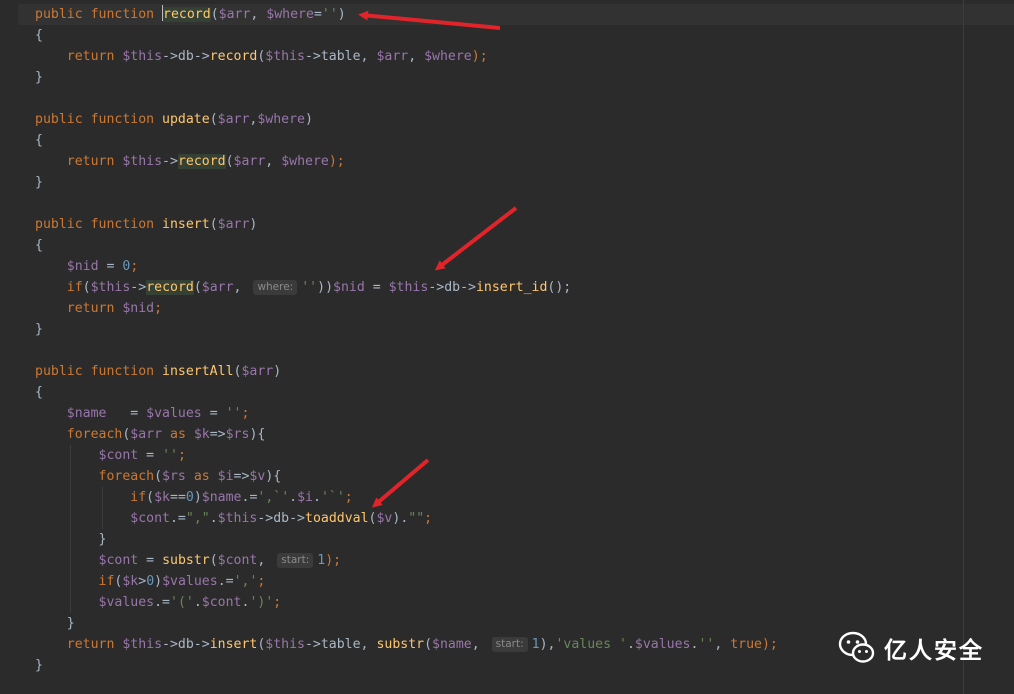 This screenshot has width=1014, height=694. I want to click on watermark-text: 亿人安全, so click(934, 651).